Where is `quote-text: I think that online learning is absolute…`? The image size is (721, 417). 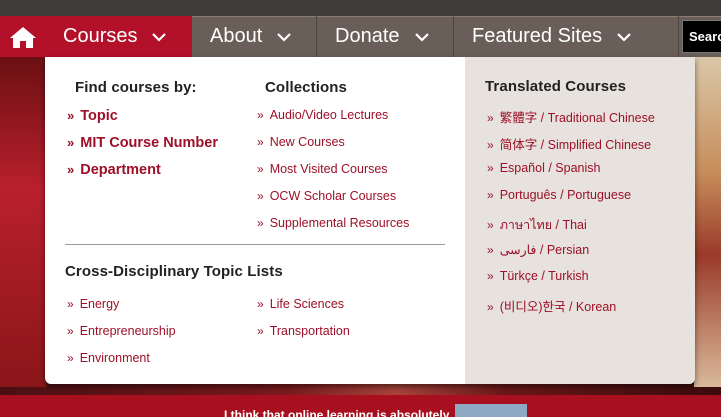 quote-text: I think that online learning is absolute… is located at coordinates (337, 412).